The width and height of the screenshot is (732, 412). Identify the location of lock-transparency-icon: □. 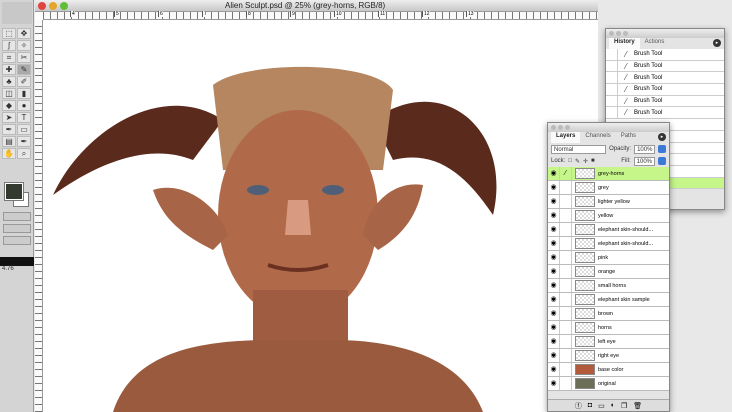
(570, 161).